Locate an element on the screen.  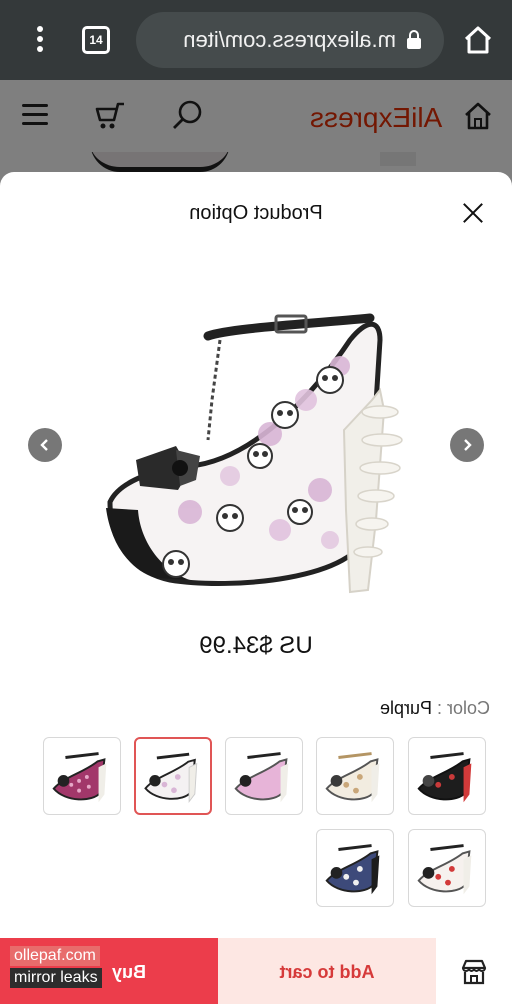
color-value: Purple is located at coordinates (405, 708).